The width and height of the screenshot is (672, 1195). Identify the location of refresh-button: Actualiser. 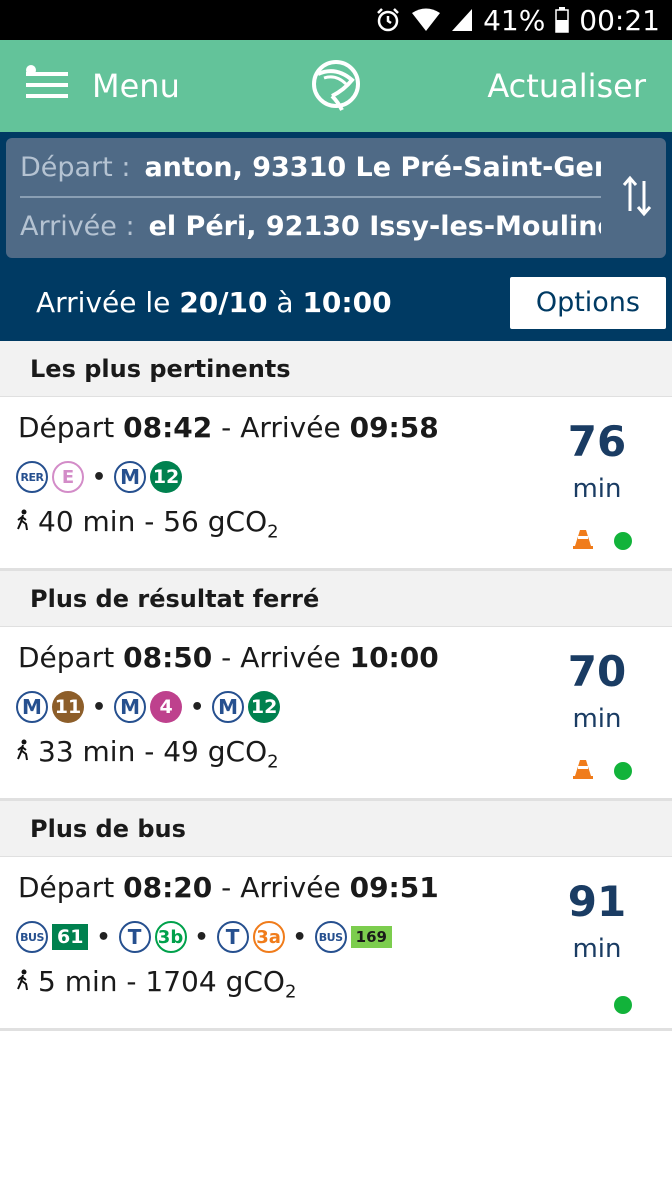
(566, 86).